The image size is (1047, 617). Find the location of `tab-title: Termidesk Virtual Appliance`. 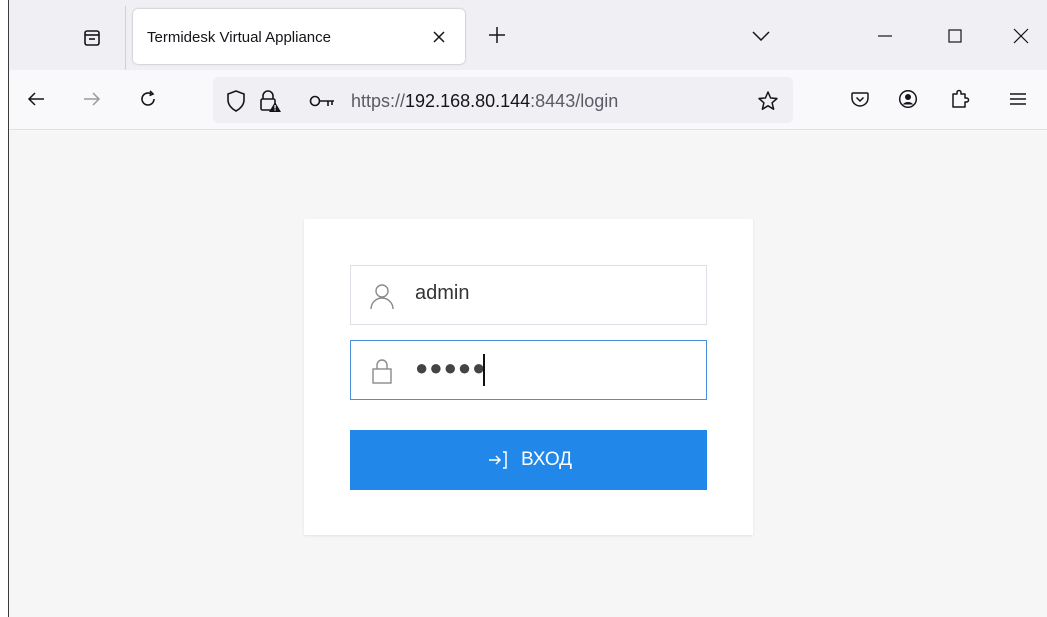

tab-title: Termidesk Virtual Appliance is located at coordinates (239, 37).